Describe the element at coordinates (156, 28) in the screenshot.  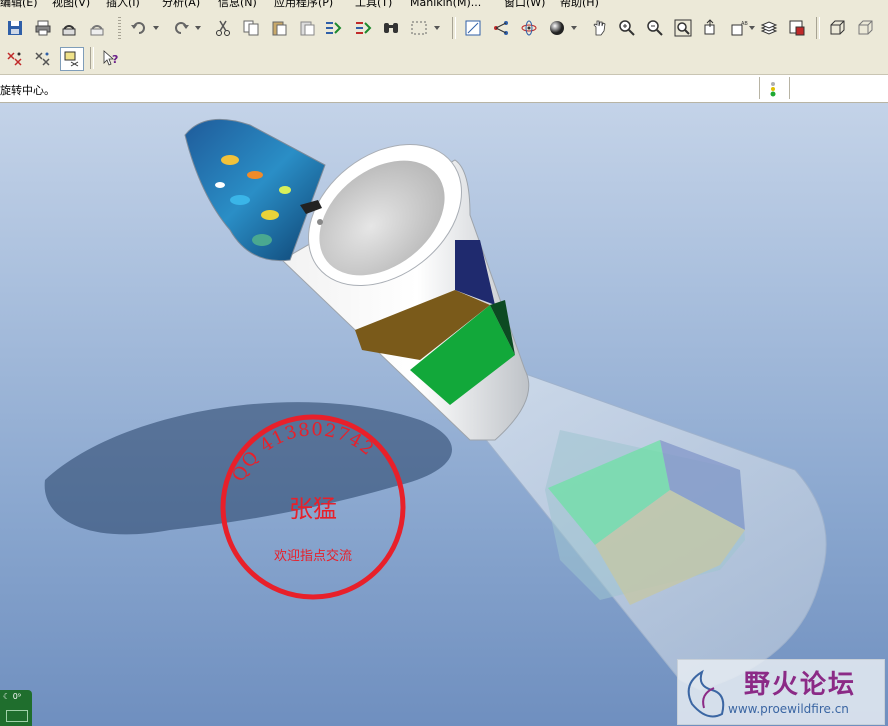
I see `undo-dropdown` at that location.